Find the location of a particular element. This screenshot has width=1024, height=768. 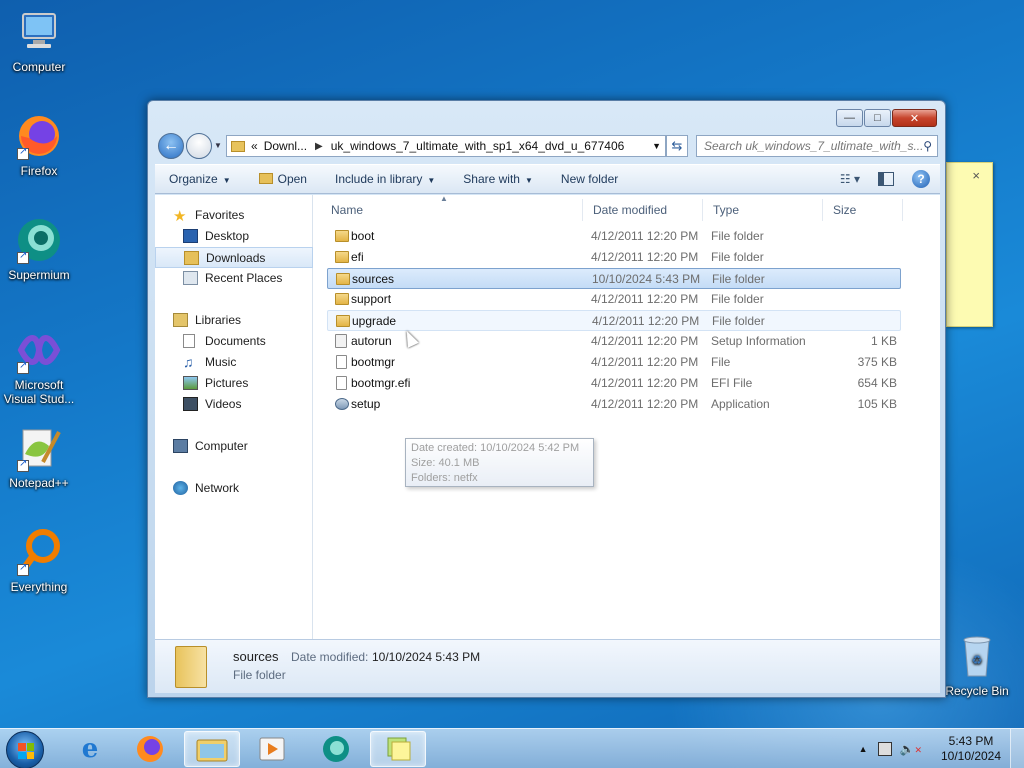

desktop-icon-supermium: Supermium is located at coordinates (39, 249).